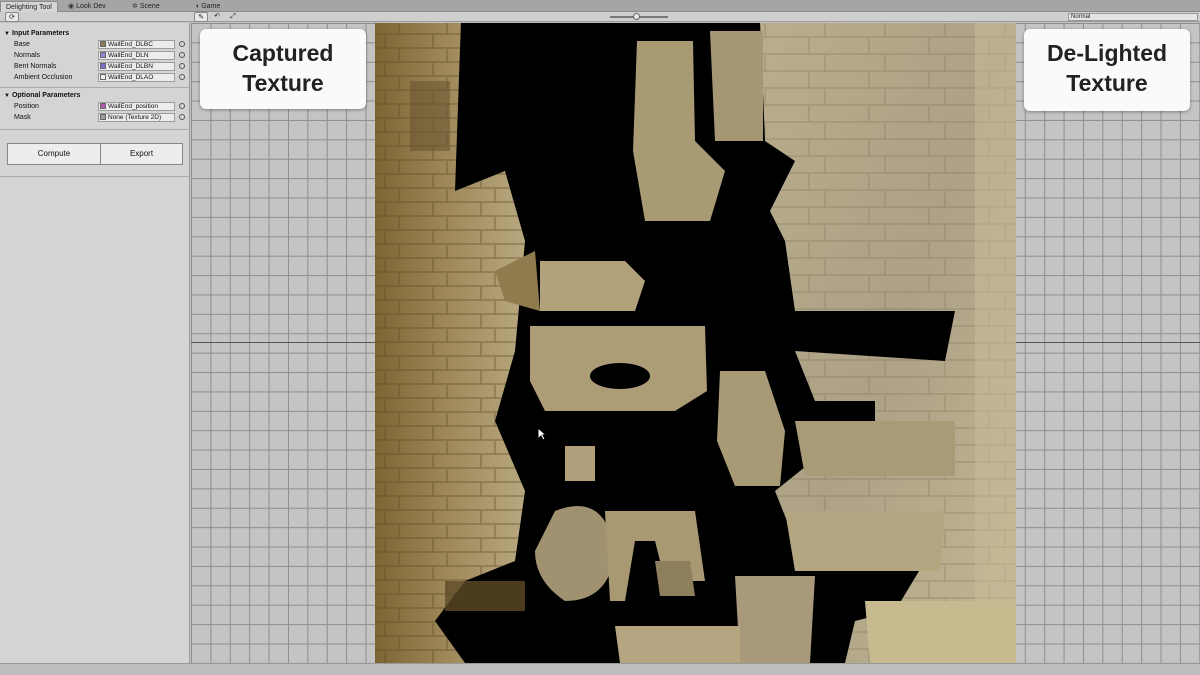 This screenshot has height=675, width=1200. I want to click on field-value: WallEnd_position, so click(133, 106).